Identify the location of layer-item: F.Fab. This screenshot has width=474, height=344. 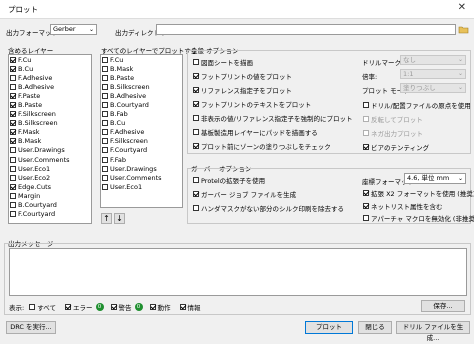
(141, 159).